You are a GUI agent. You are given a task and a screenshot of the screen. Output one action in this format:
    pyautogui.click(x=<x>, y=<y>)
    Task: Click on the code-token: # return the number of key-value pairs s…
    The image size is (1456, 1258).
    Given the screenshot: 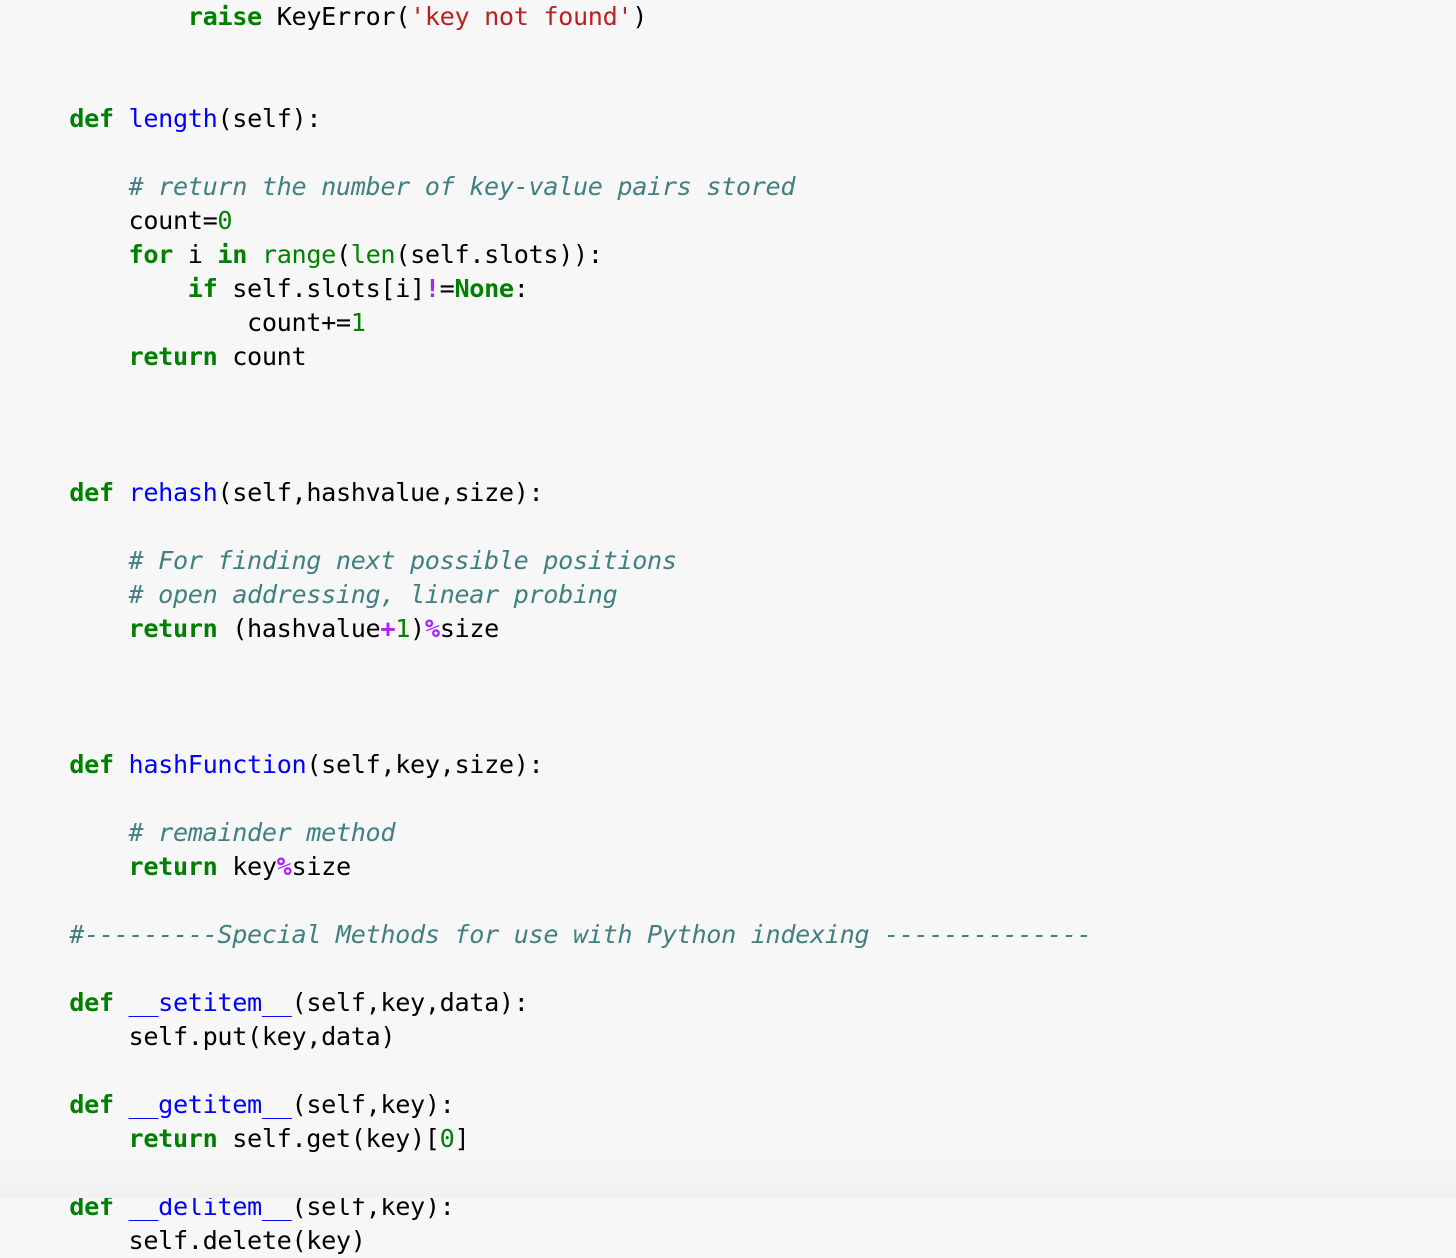 What is the action you would take?
    pyautogui.click(x=462, y=186)
    